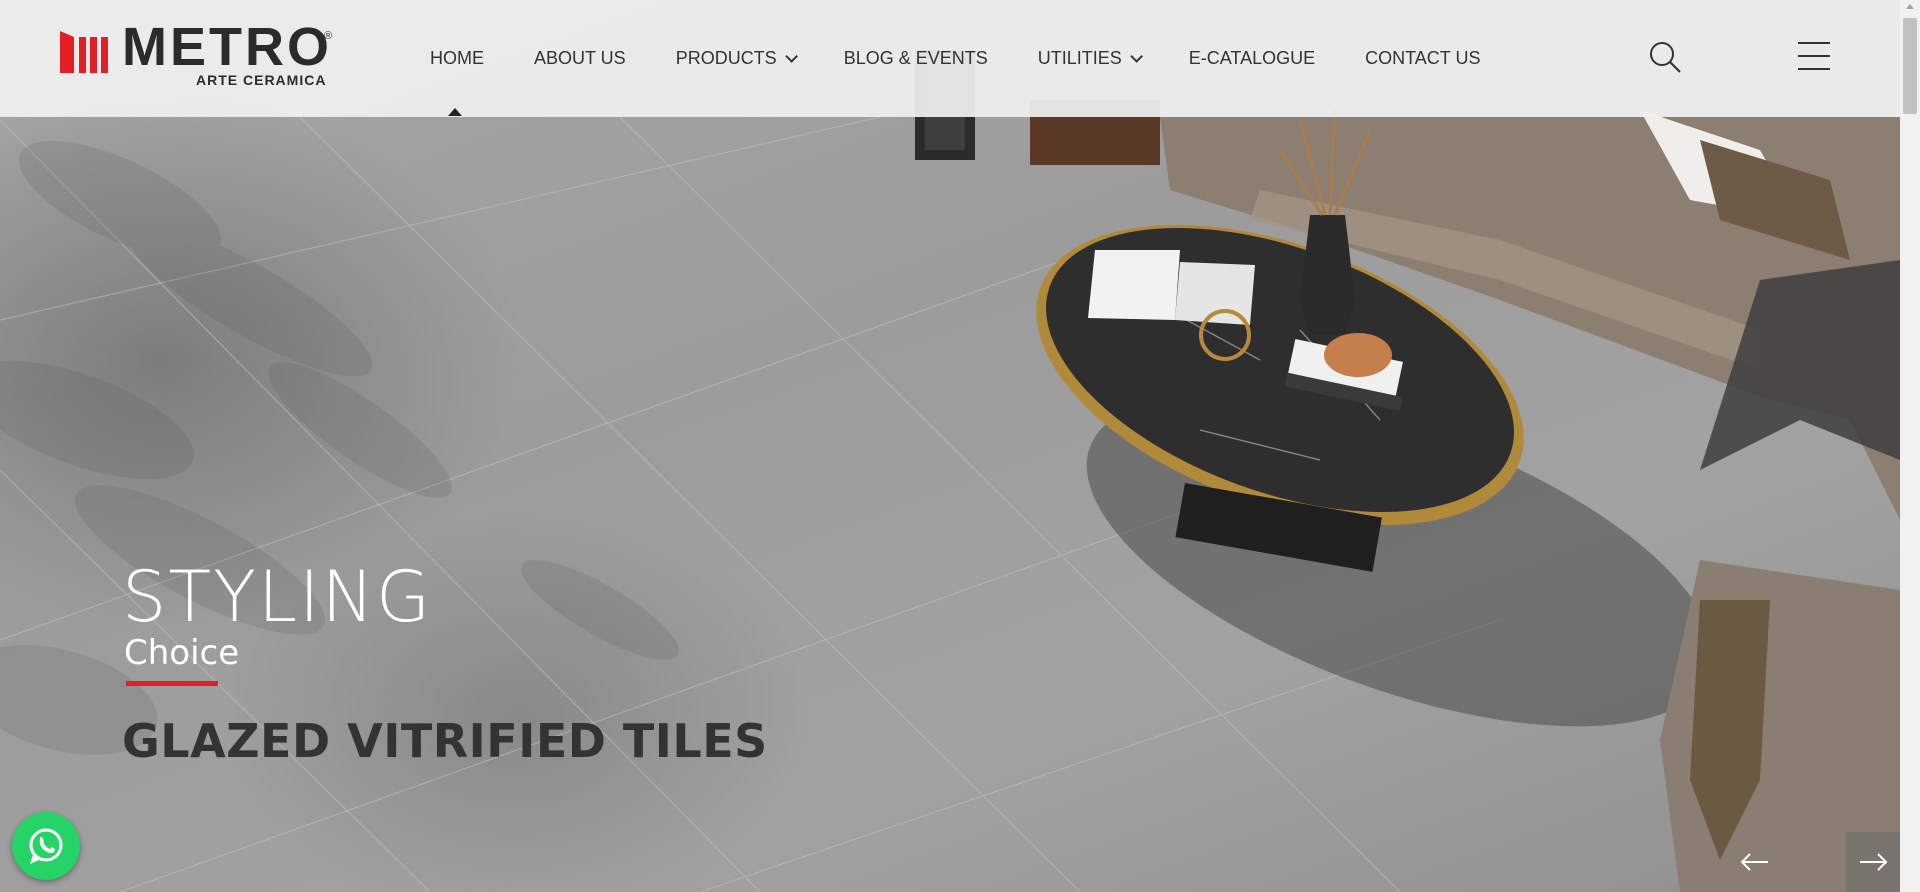 This screenshot has height=892, width=1920. What do you see at coordinates (328, 36) in the screenshot?
I see `brand-registered-mark: ®` at bounding box center [328, 36].